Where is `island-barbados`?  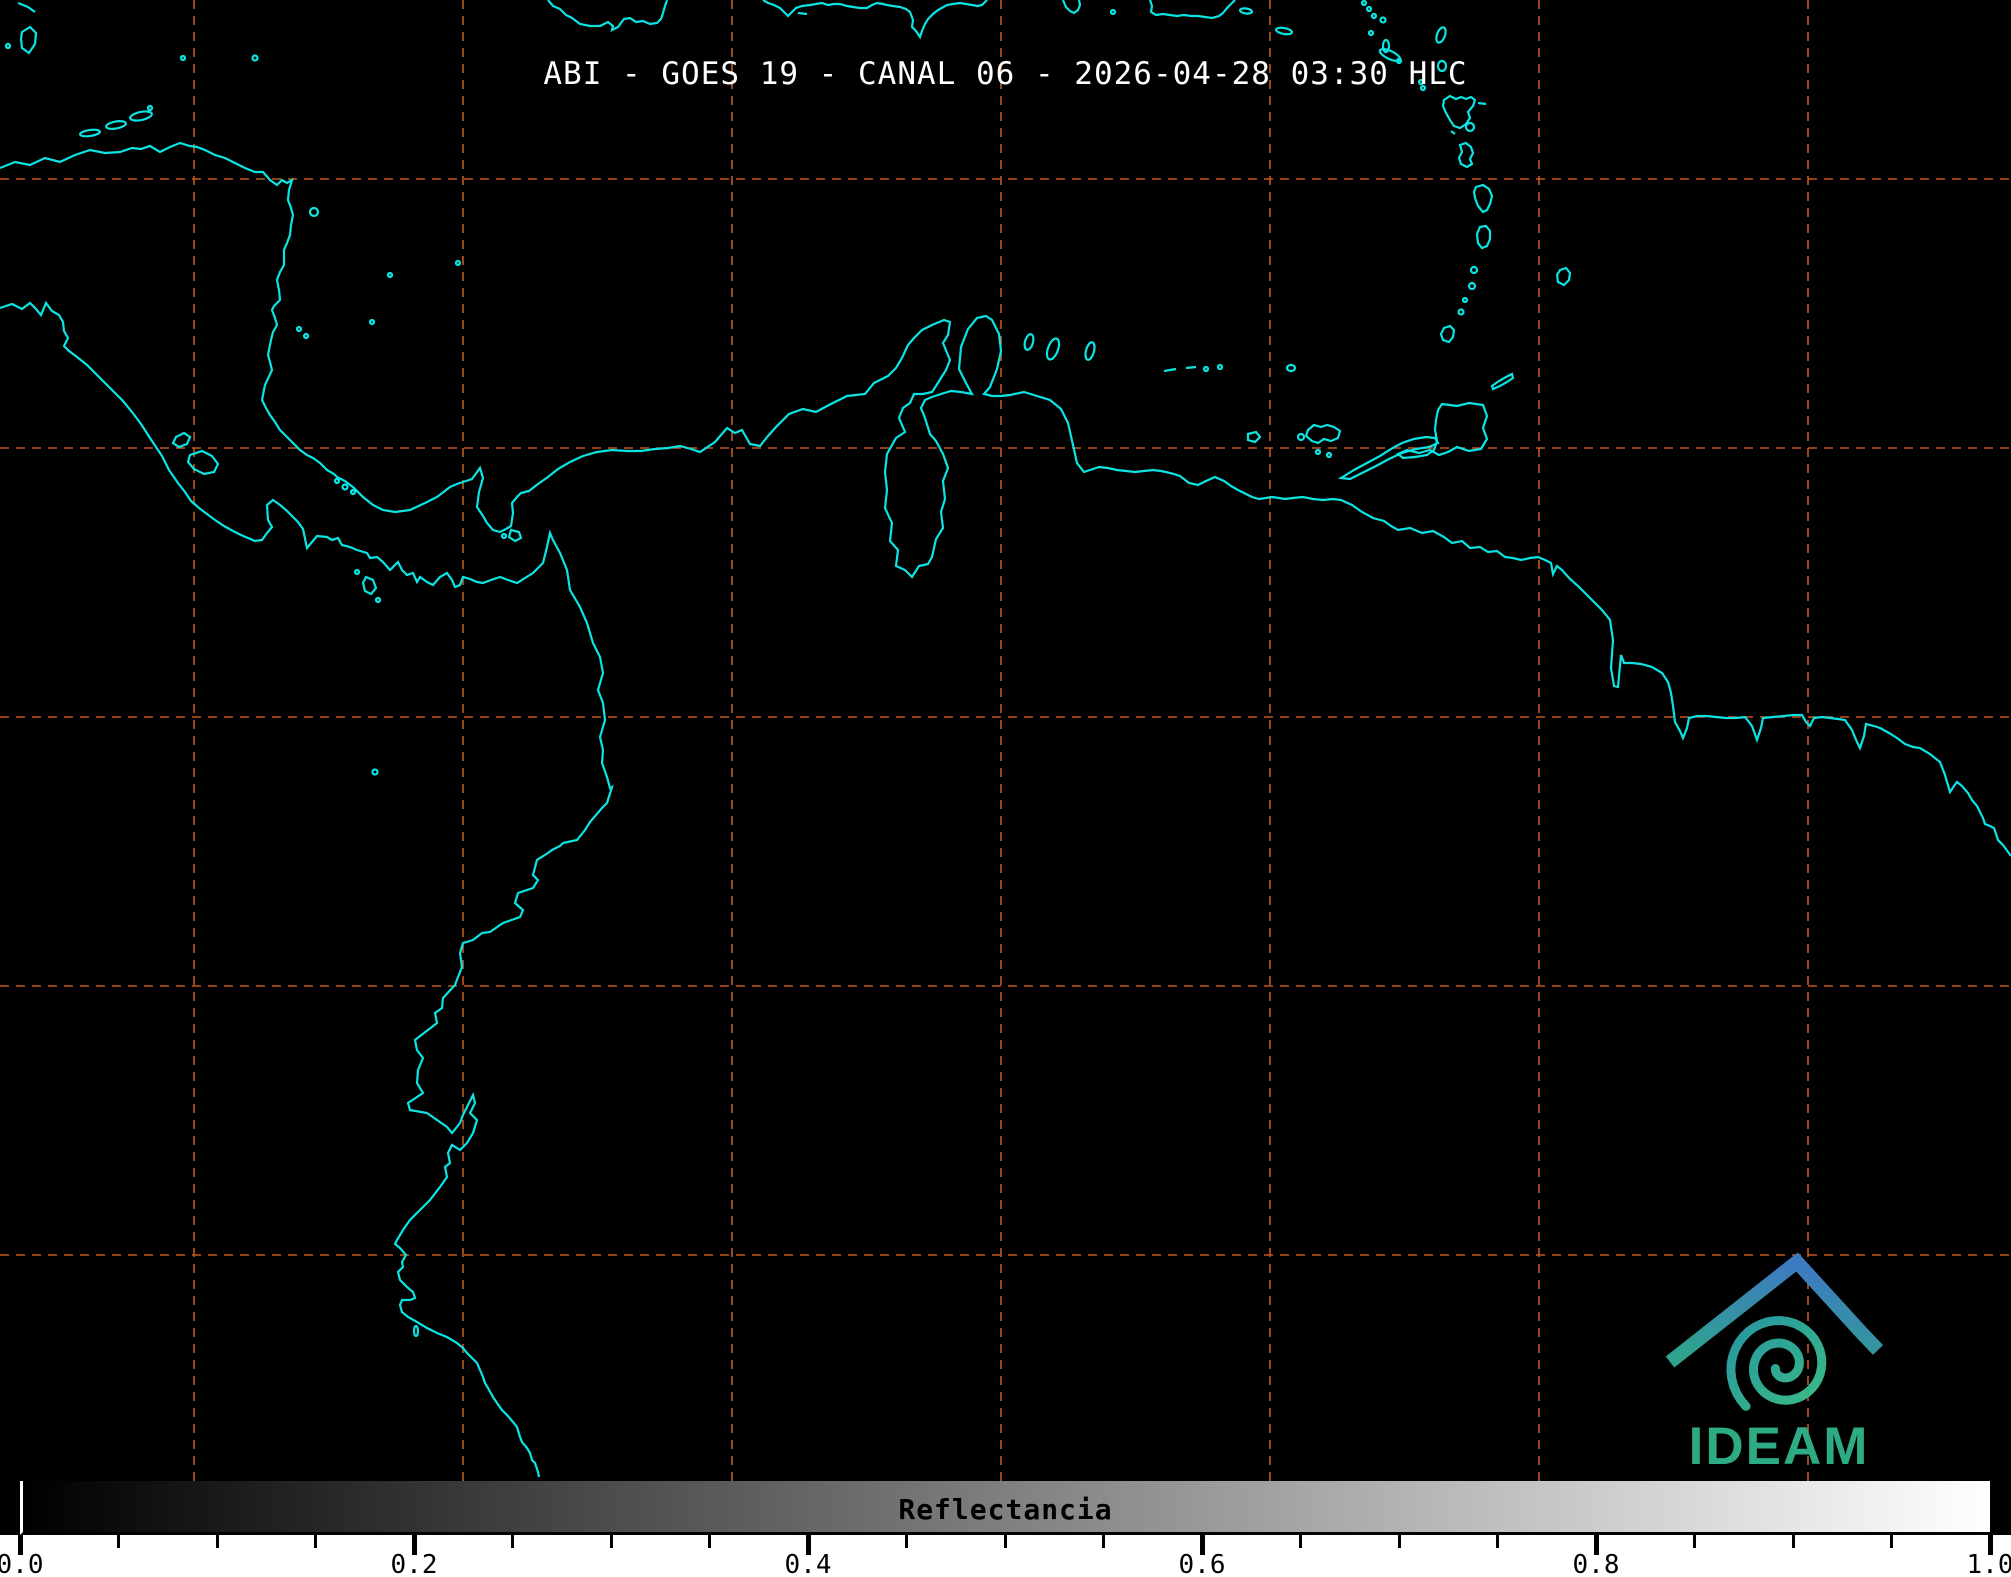
island-barbados is located at coordinates (1563, 276).